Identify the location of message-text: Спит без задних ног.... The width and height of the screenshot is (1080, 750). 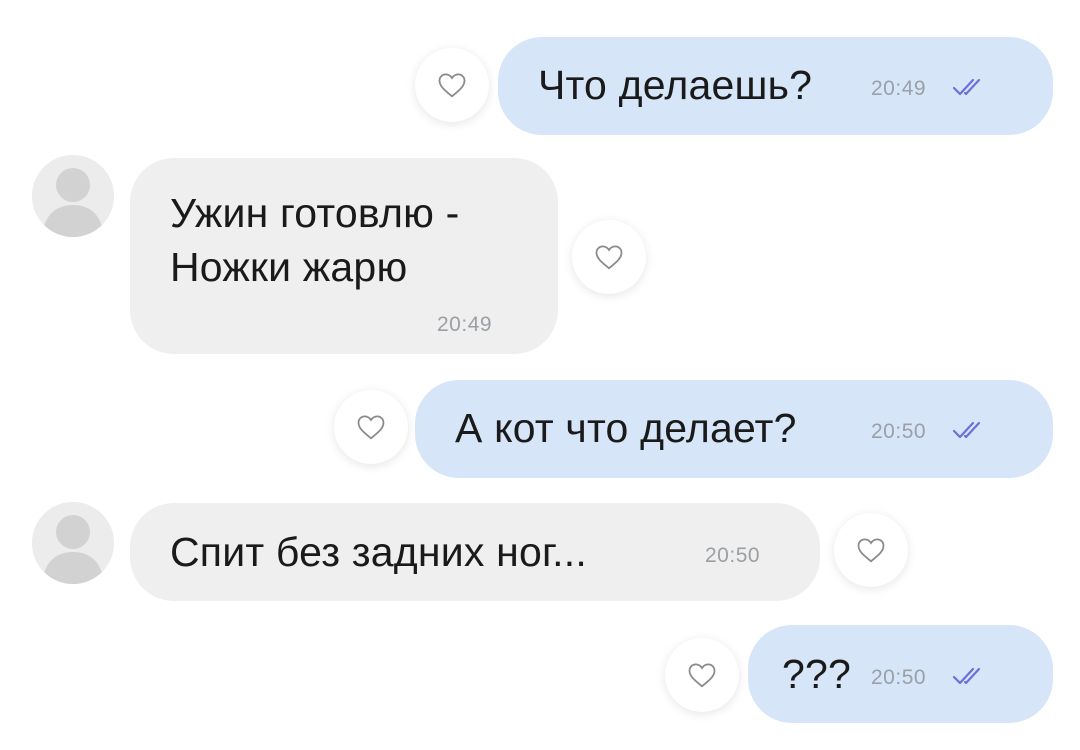
(378, 552).